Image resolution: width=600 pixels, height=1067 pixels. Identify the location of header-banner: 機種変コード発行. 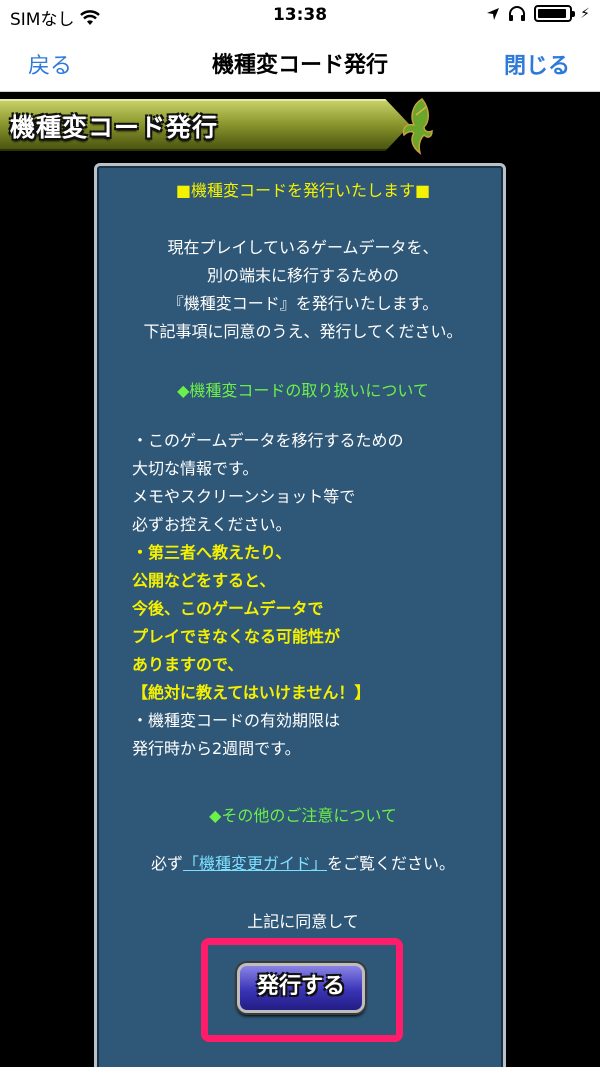
(216, 125).